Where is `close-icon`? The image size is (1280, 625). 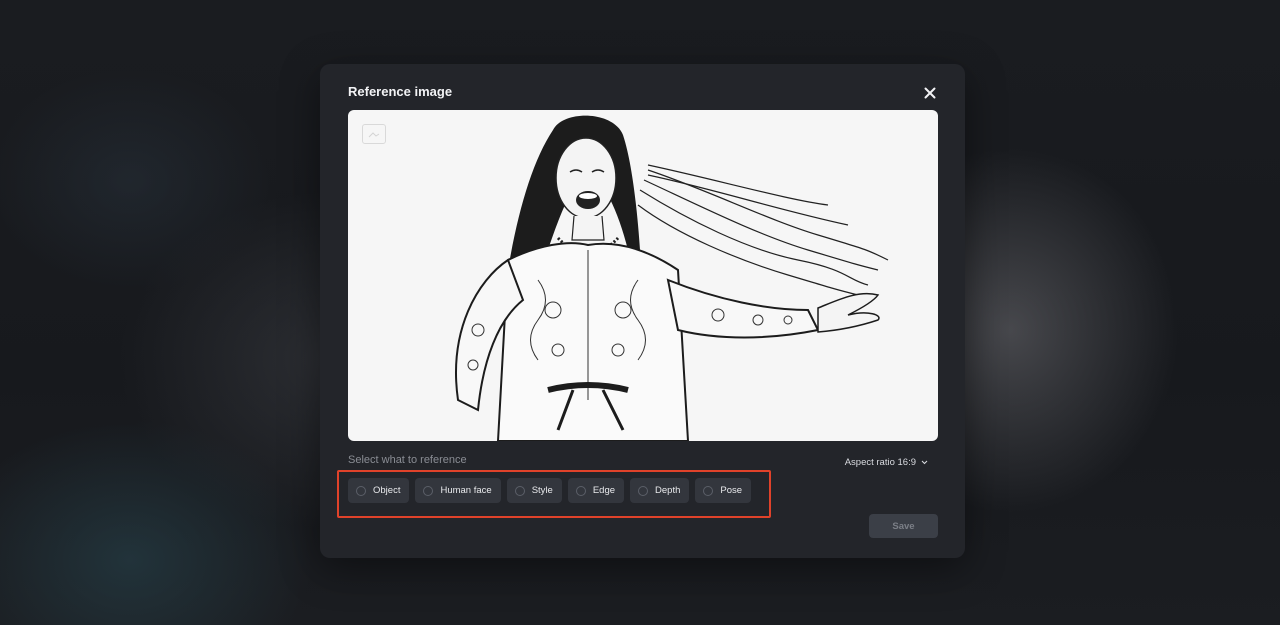
close-icon is located at coordinates (930, 93).